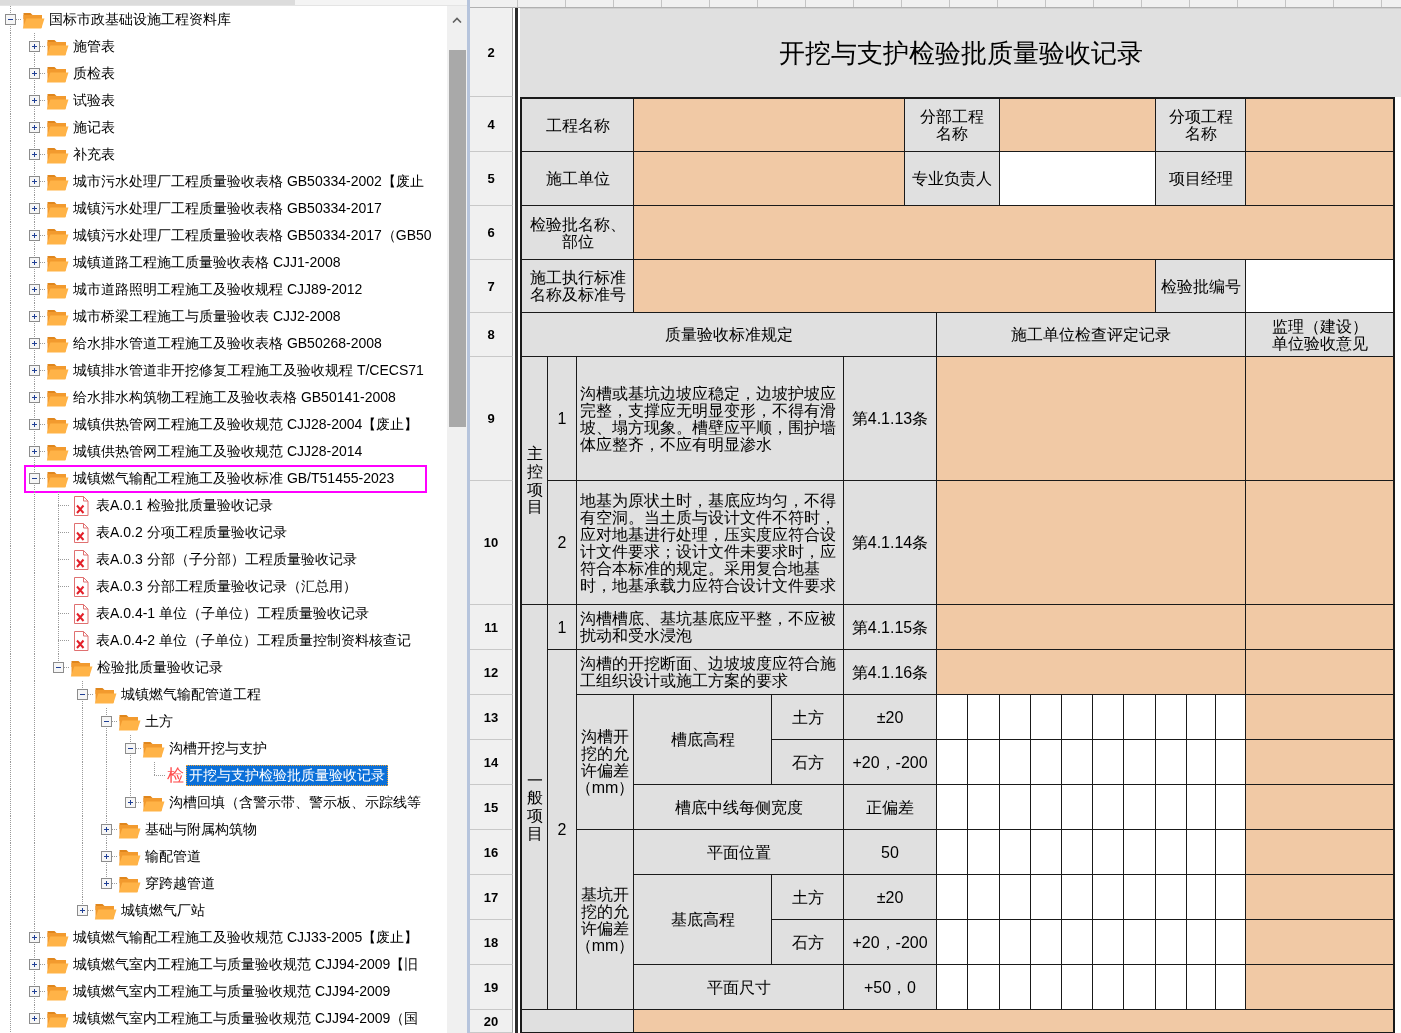 This screenshot has height=1033, width=1401. Describe the element at coordinates (491, 672) in the screenshot. I see `row-header: 12` at that location.